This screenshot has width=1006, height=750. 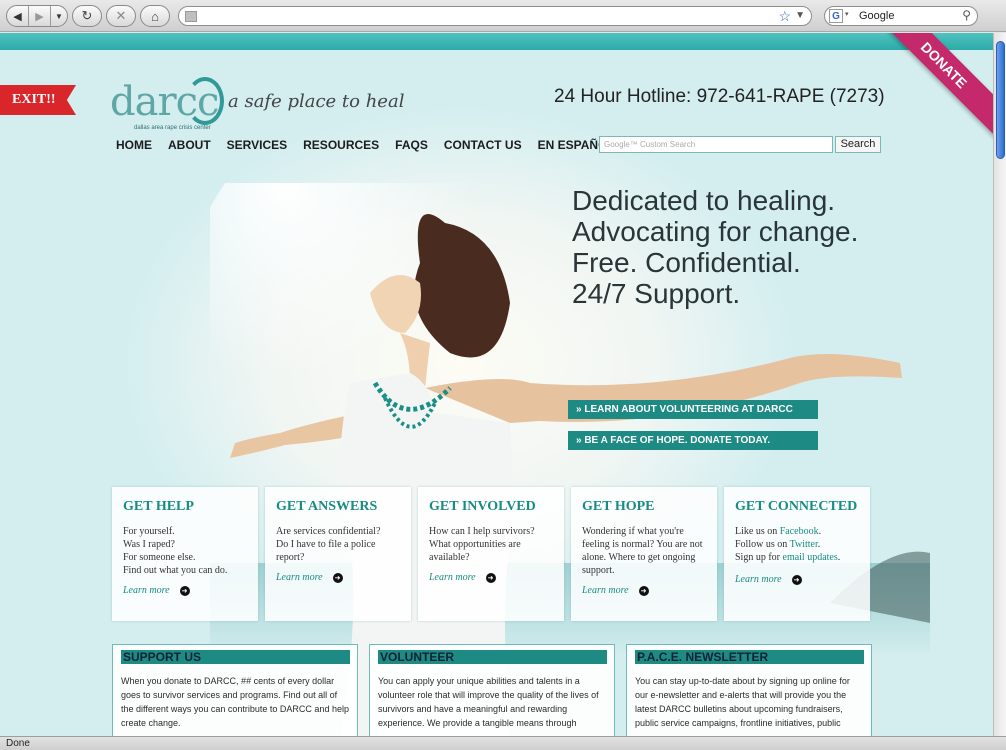 I want to click on card-title: GET HELP, so click(x=158, y=506).